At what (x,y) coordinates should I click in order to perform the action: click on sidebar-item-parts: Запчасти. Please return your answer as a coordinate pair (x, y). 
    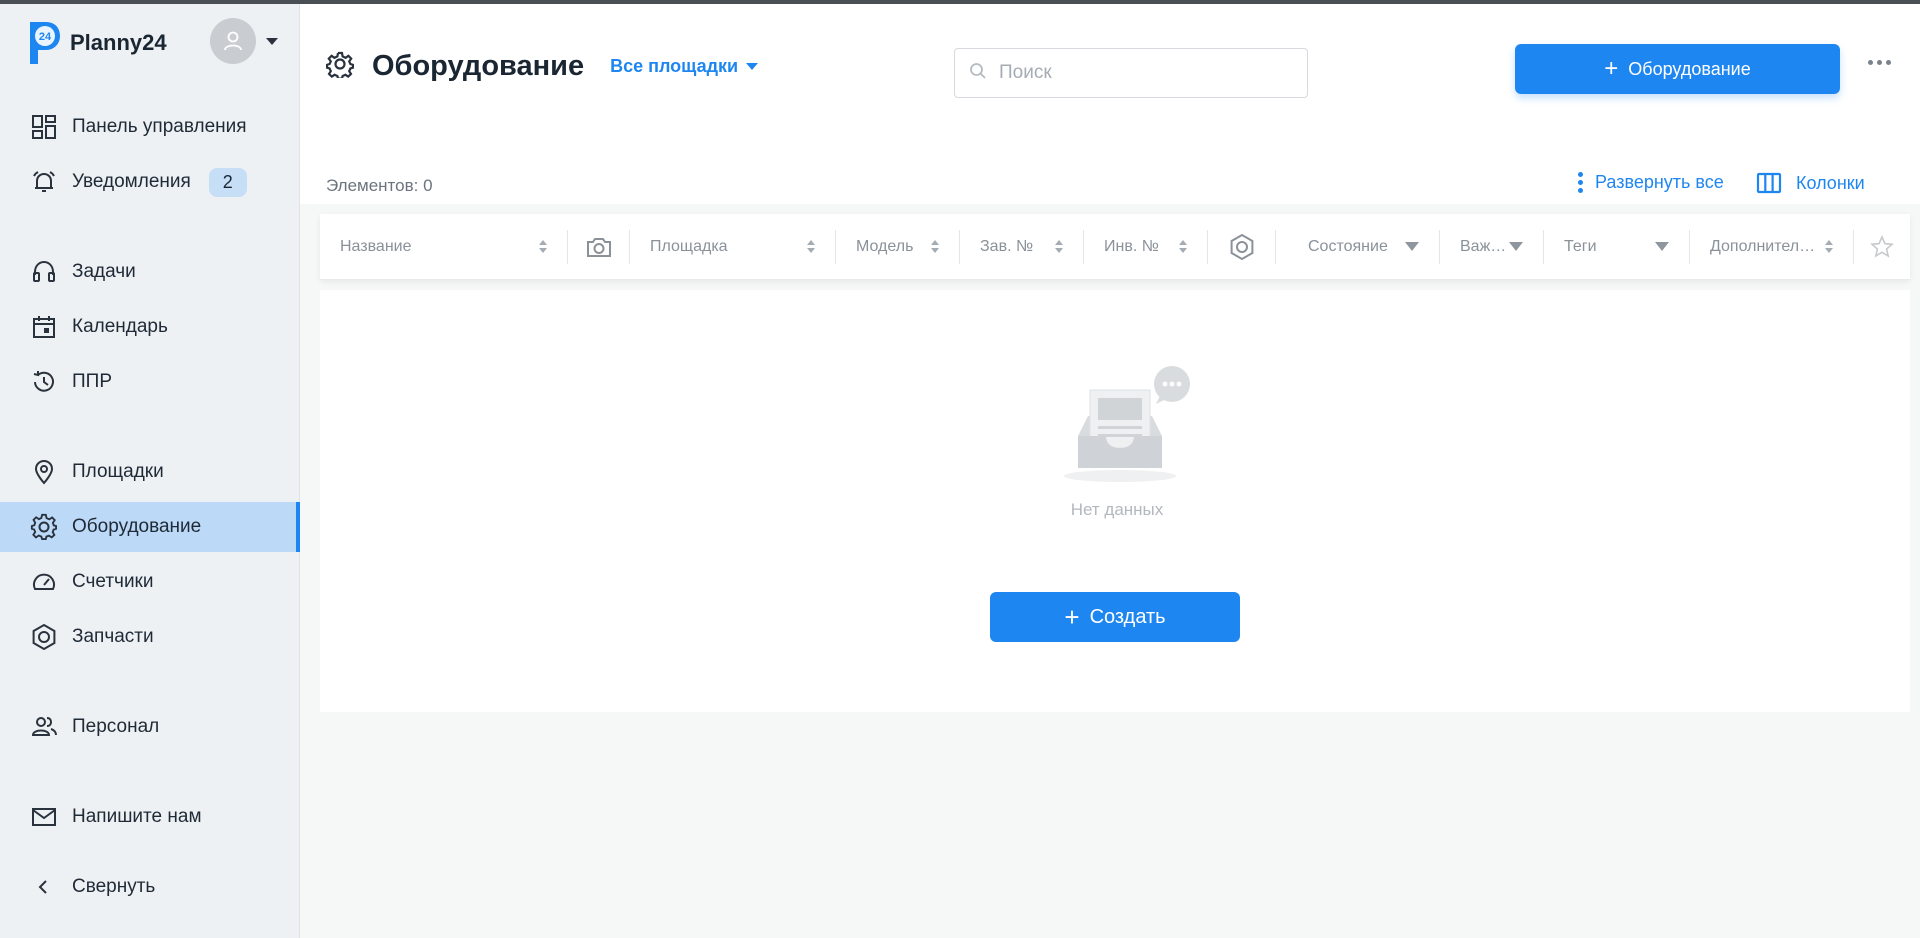
    Looking at the image, I should click on (150, 637).